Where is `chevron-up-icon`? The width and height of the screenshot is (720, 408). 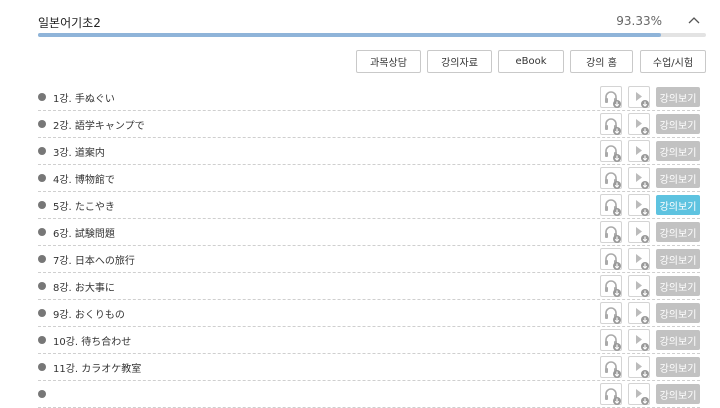 chevron-up-icon is located at coordinates (694, 20).